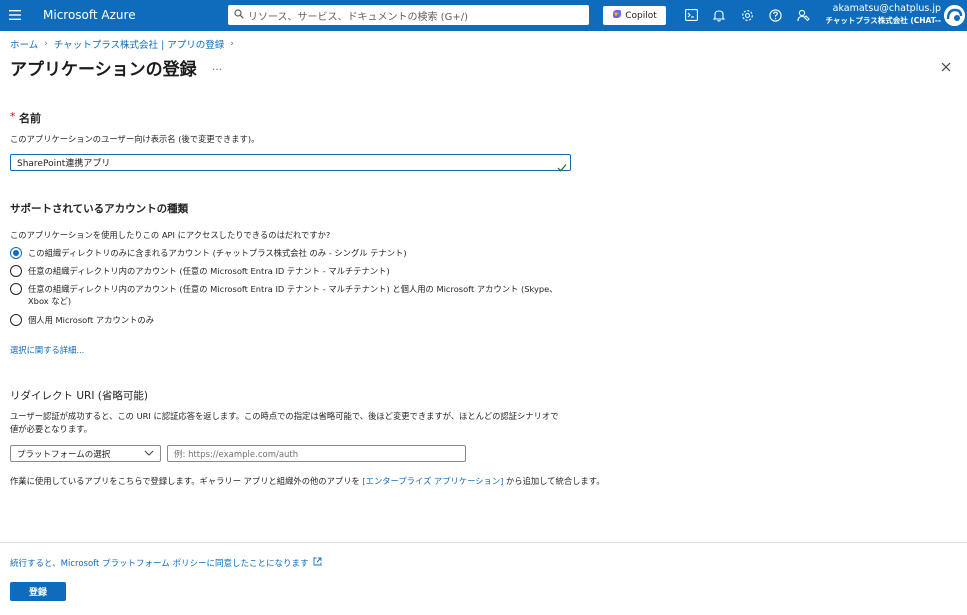  Describe the element at coordinates (13, 116) in the screenshot. I see `required-marker: *` at that location.